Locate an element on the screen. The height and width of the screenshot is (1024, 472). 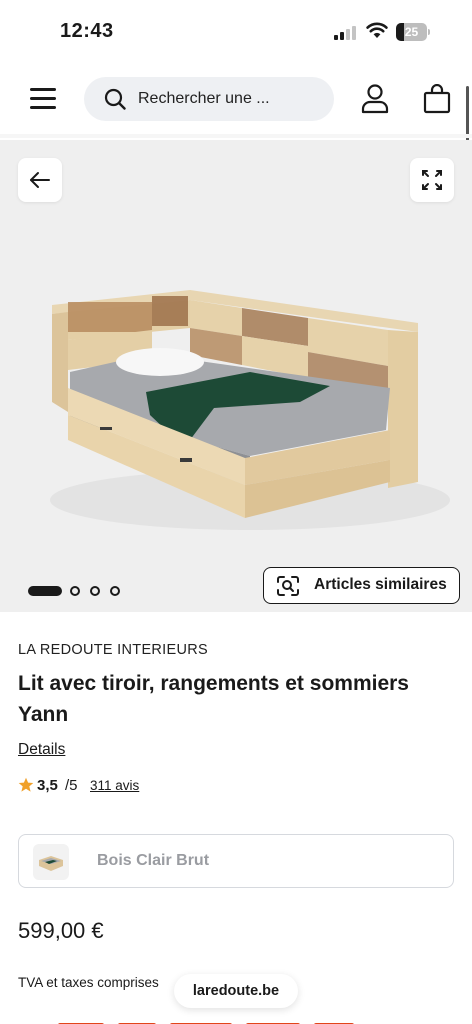
browser-url-pill: laredoute.be is located at coordinates (236, 991).